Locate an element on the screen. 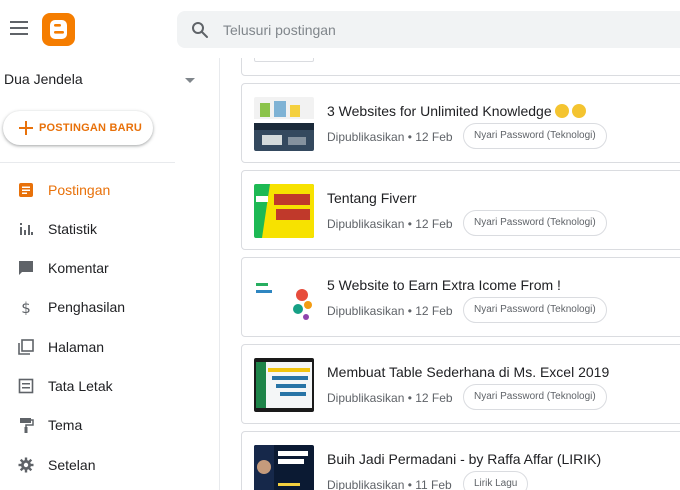 The height and width of the screenshot is (490, 680). dollar-icon: $ is located at coordinates (26, 307).